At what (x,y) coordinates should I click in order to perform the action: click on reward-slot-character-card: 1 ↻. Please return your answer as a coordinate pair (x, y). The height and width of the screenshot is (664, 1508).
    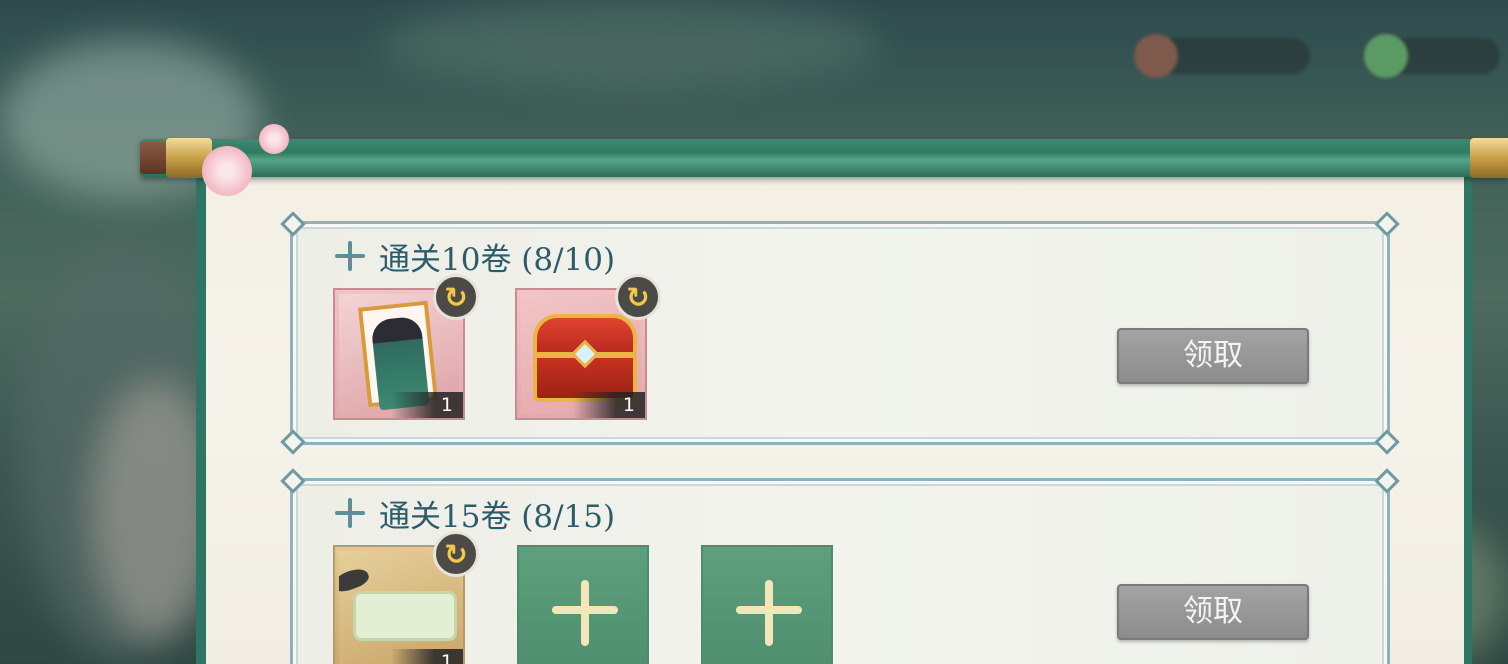
    Looking at the image, I should click on (406, 347).